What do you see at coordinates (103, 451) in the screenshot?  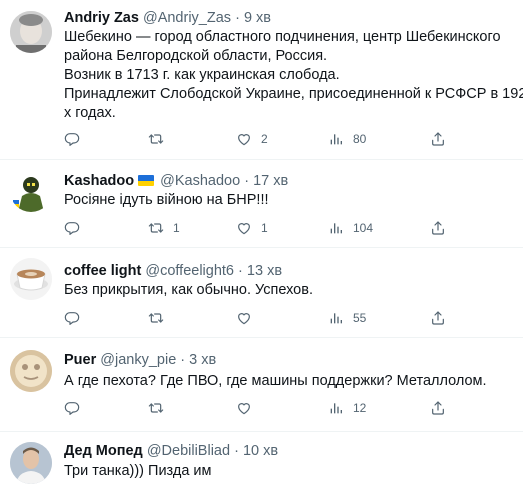 I see `author-name: Дед Мопед` at bounding box center [103, 451].